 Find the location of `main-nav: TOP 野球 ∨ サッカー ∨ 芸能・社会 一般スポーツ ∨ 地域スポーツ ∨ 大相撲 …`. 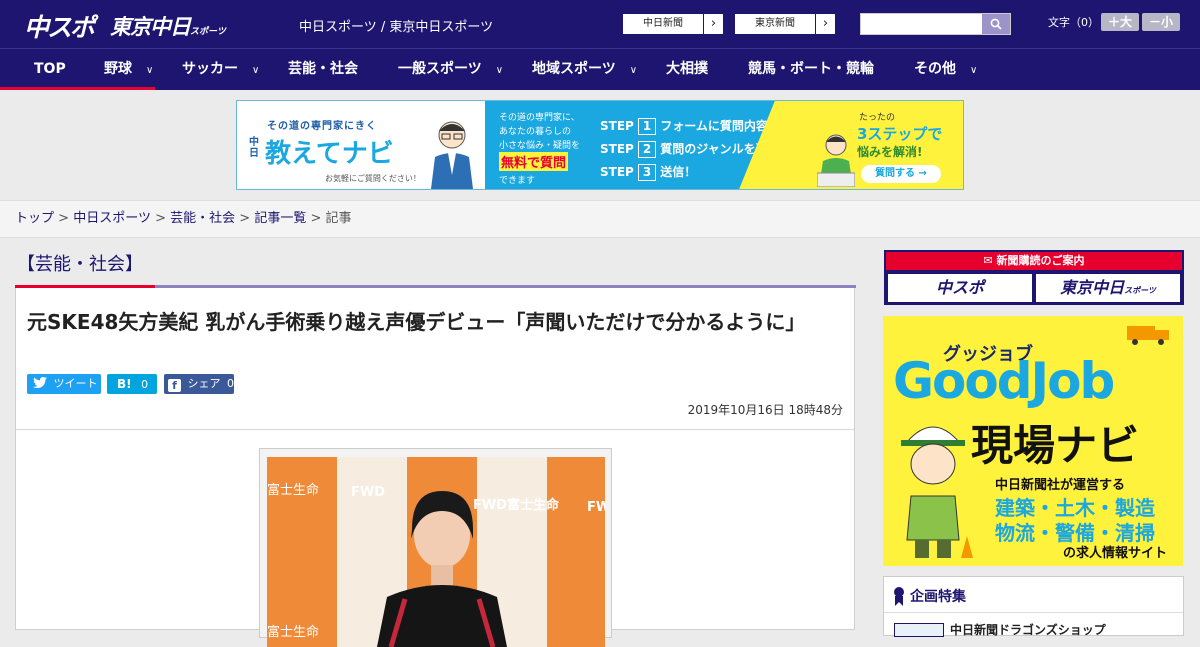

main-nav: TOP 野球 ∨ サッカー ∨ 芸能・社会 一般スポーツ ∨ 地域スポーツ ∨ 大相撲 … is located at coordinates (600, 69).